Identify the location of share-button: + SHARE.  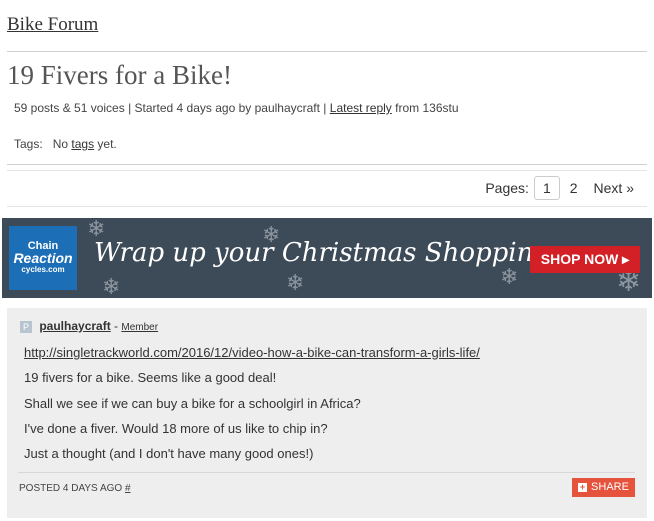
(603, 487).